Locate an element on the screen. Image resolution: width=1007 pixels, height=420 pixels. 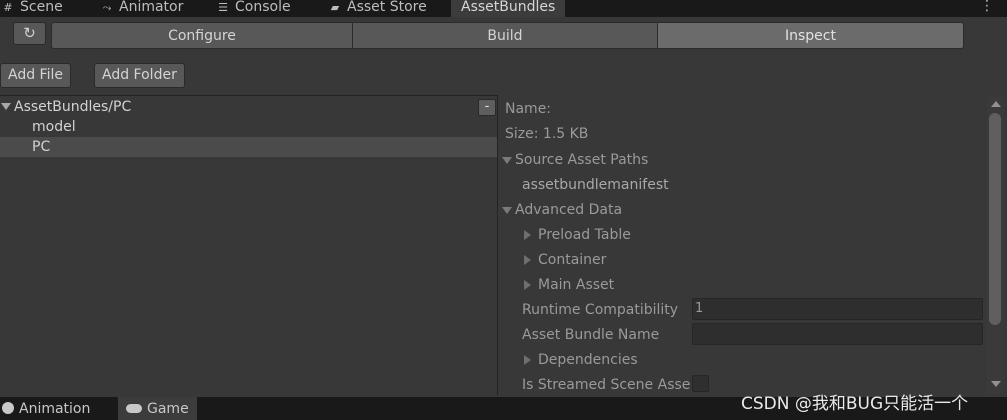
tree-item-label: model is located at coordinates (54, 127).